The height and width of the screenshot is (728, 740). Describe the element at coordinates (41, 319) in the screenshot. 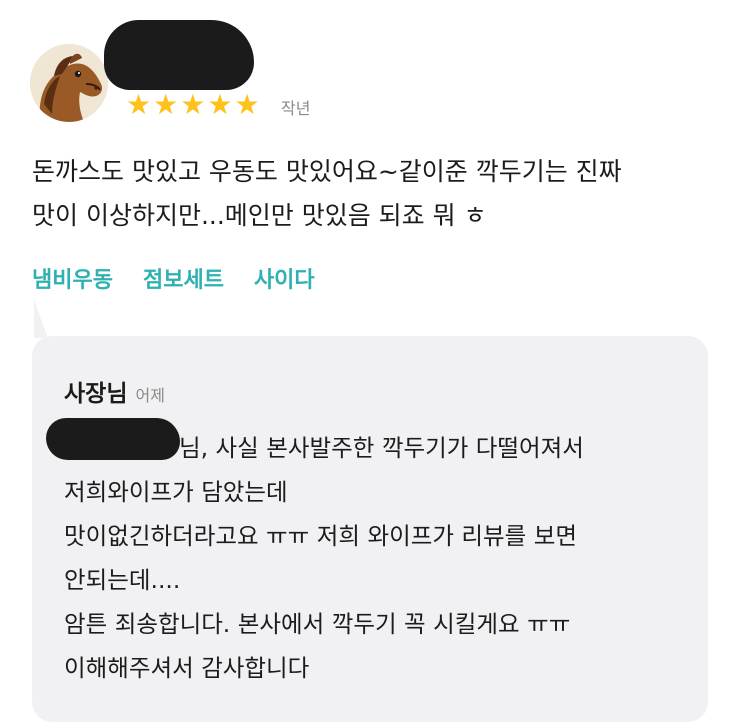

I see `reply-bubble-tail` at that location.